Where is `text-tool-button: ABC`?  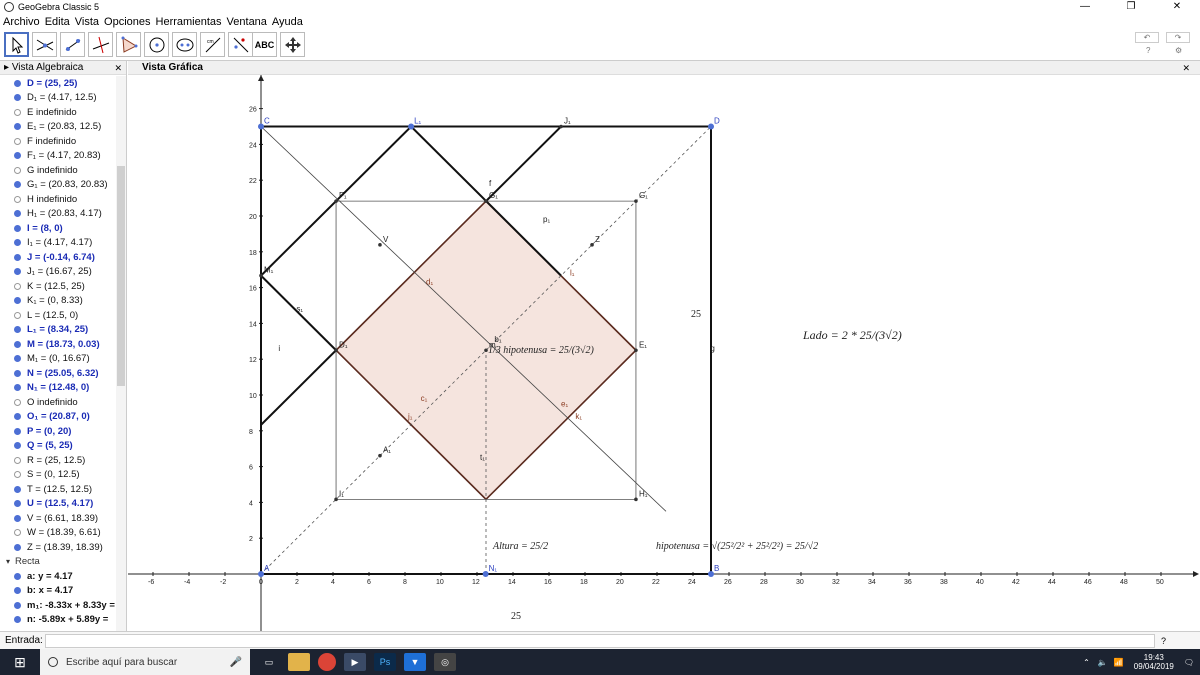
text-tool-button: ABC is located at coordinates (264, 44).